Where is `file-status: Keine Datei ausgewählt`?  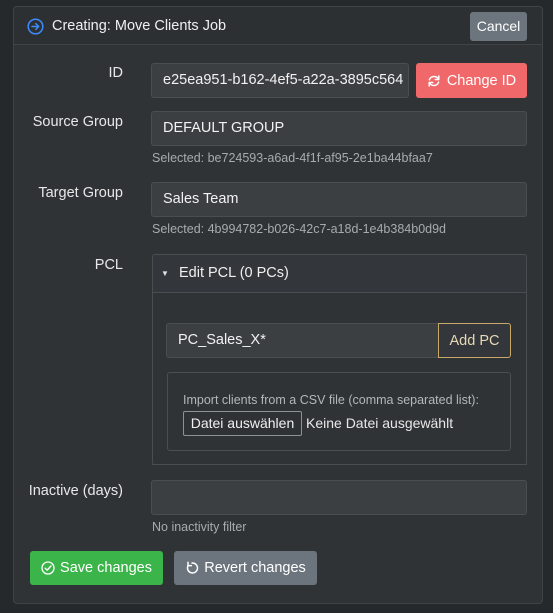 file-status: Keine Datei ausgewählt is located at coordinates (380, 423).